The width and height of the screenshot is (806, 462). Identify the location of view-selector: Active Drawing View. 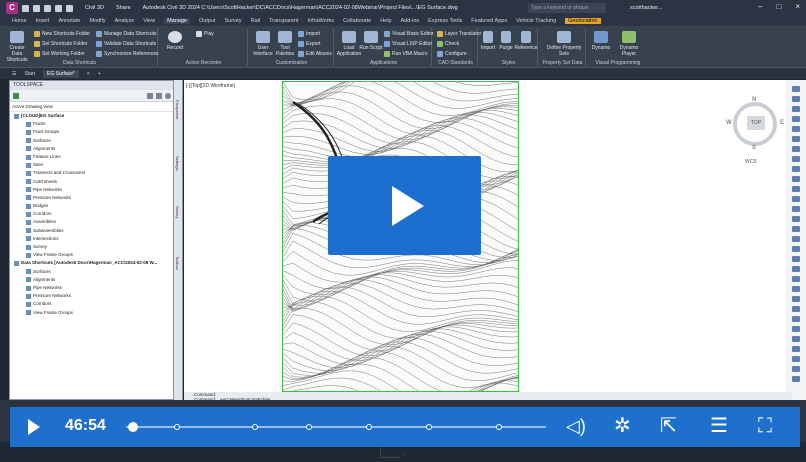
(91, 107).